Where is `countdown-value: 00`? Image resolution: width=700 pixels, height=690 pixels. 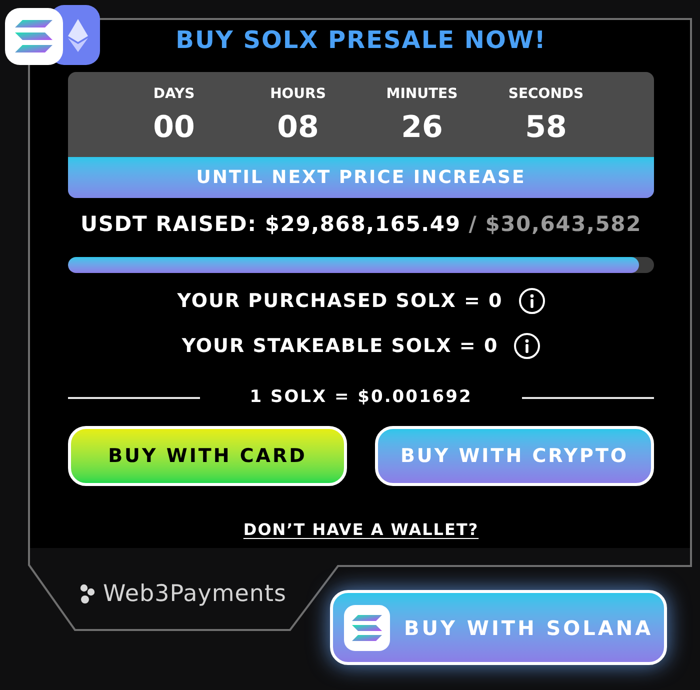 countdown-value: 00 is located at coordinates (174, 128).